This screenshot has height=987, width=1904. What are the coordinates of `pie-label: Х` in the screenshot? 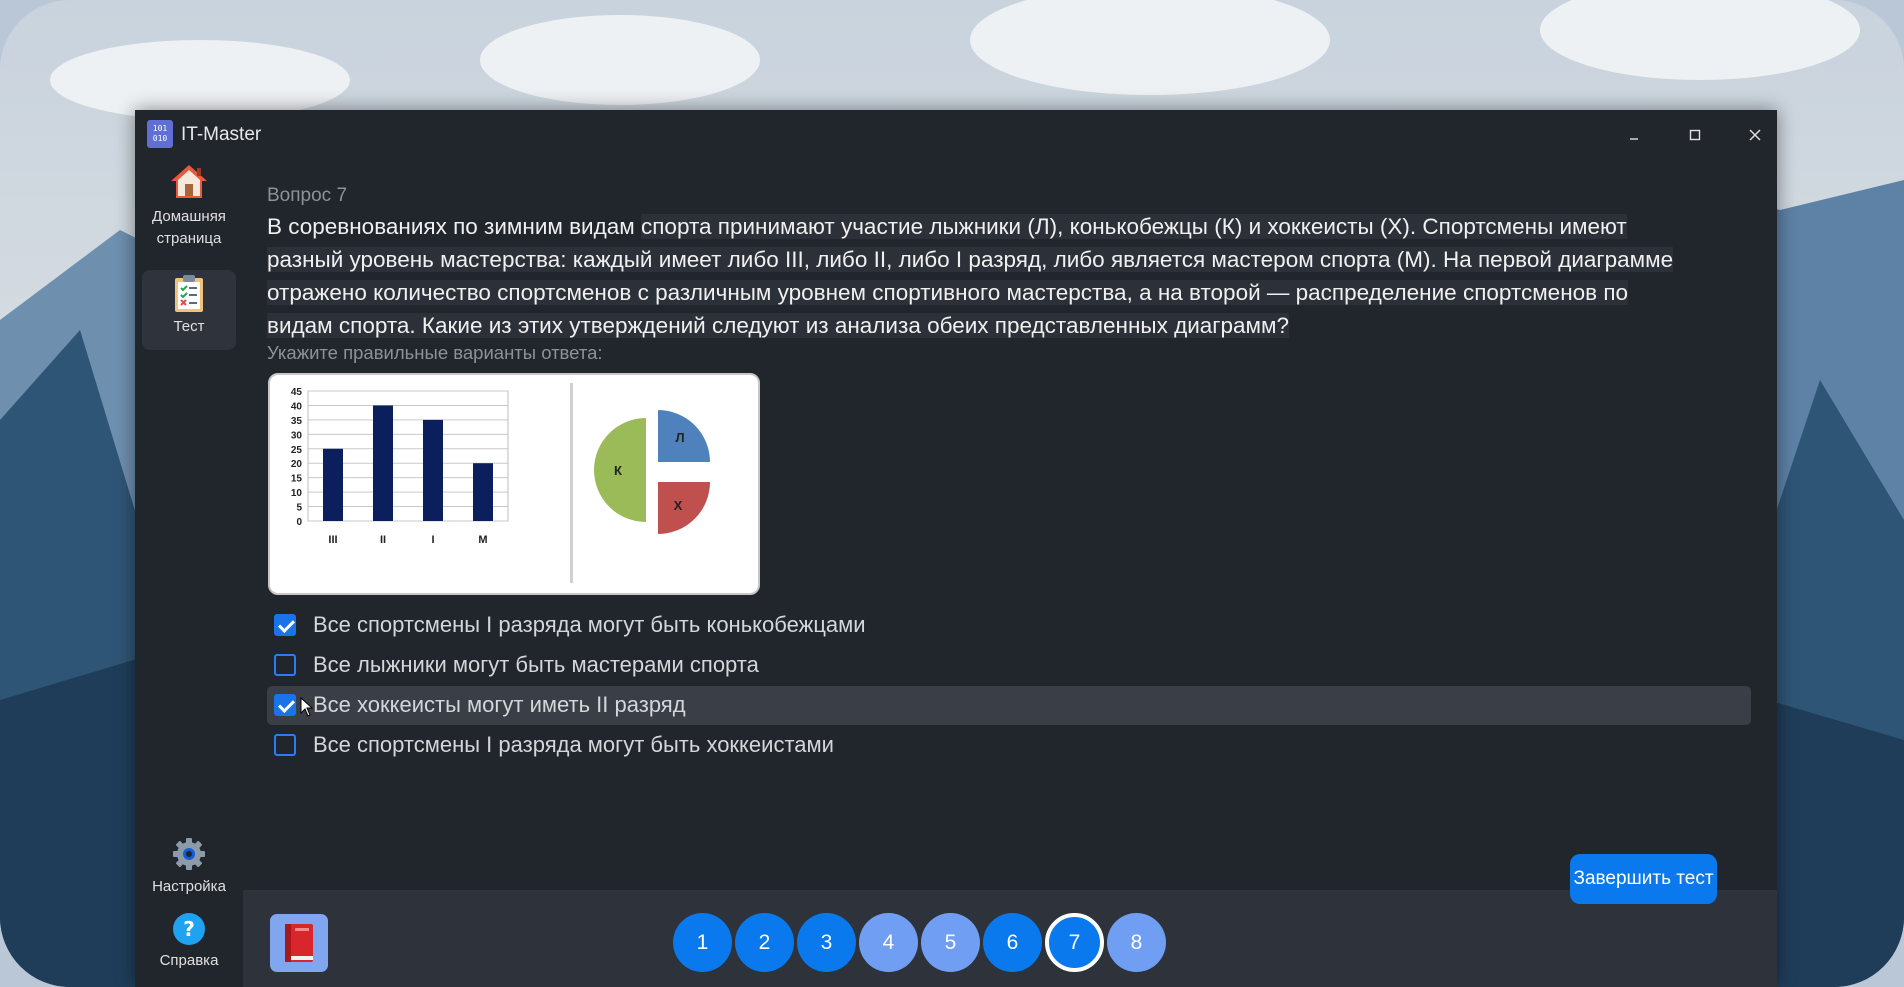 It's located at (678, 505).